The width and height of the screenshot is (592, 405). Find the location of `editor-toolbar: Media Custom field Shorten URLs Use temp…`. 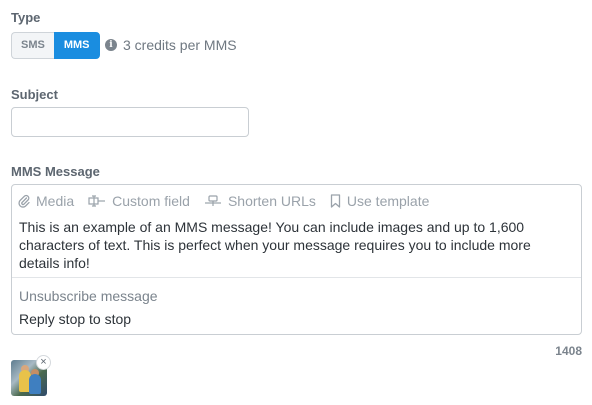

editor-toolbar: Media Custom field Shorten URLs Use temp… is located at coordinates (230, 201).